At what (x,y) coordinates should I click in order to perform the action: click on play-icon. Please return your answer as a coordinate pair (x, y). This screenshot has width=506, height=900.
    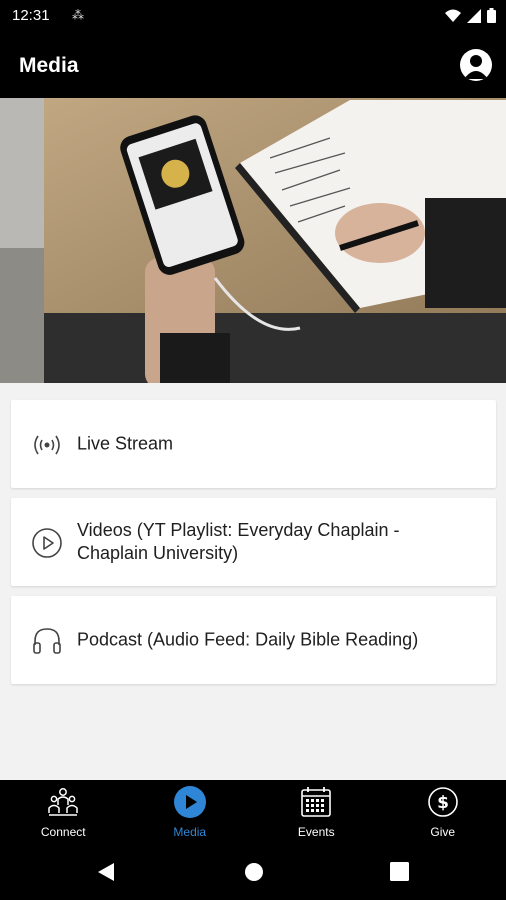
    Looking at the image, I should click on (189, 802).